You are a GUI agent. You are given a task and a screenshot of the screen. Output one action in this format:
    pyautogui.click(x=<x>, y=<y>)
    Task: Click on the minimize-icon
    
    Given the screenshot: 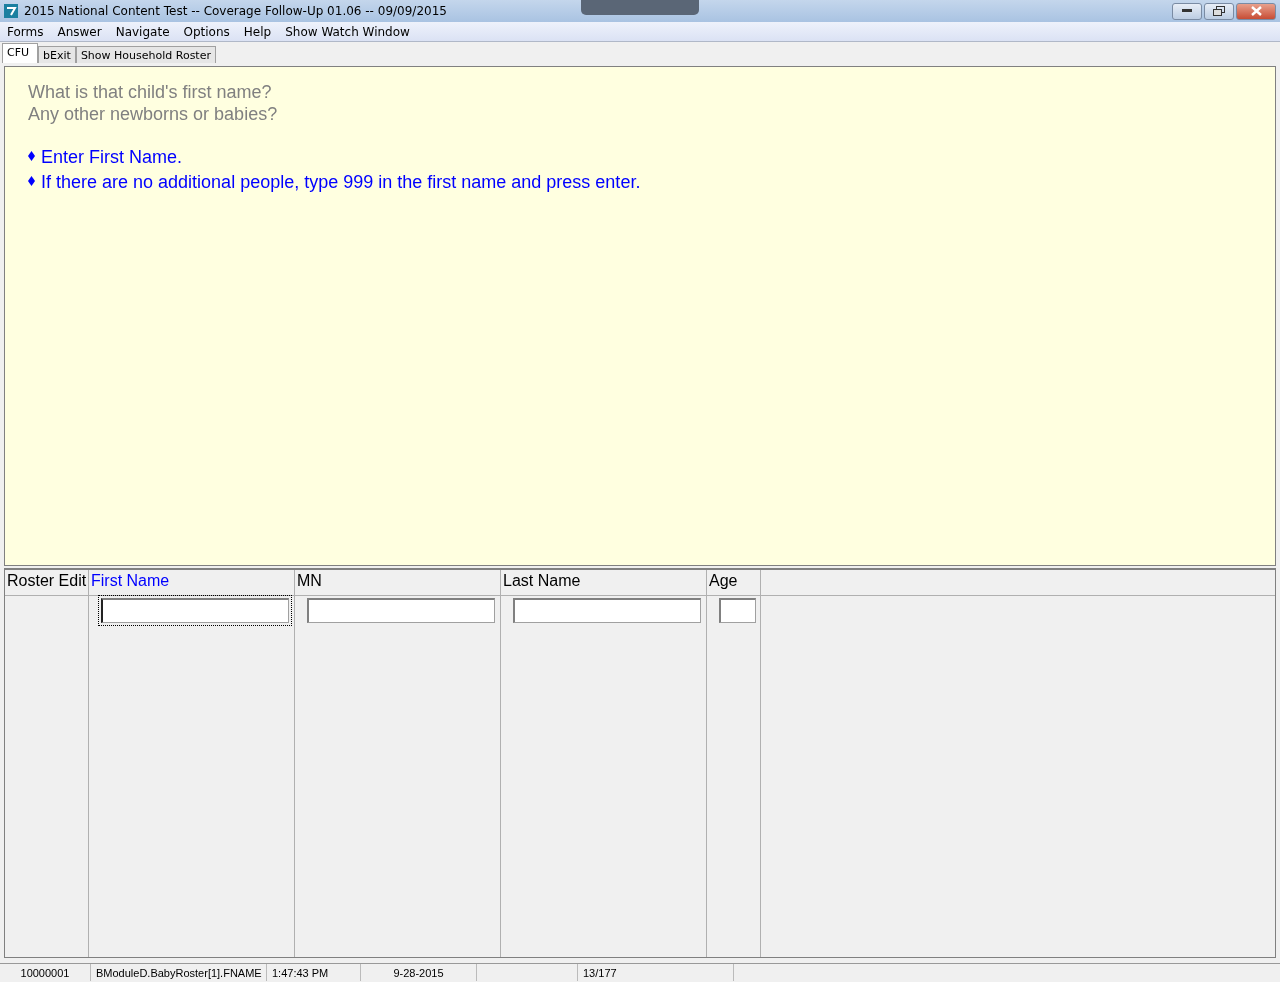 What is the action you would take?
    pyautogui.click(x=1187, y=11)
    